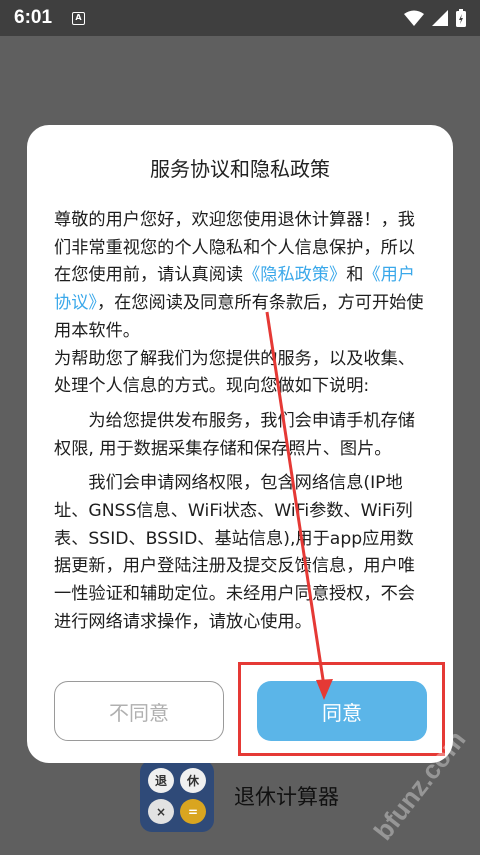 The width and height of the screenshot is (480, 855). Describe the element at coordinates (286, 797) in the screenshot. I see `app-name: 退休计算器` at that location.